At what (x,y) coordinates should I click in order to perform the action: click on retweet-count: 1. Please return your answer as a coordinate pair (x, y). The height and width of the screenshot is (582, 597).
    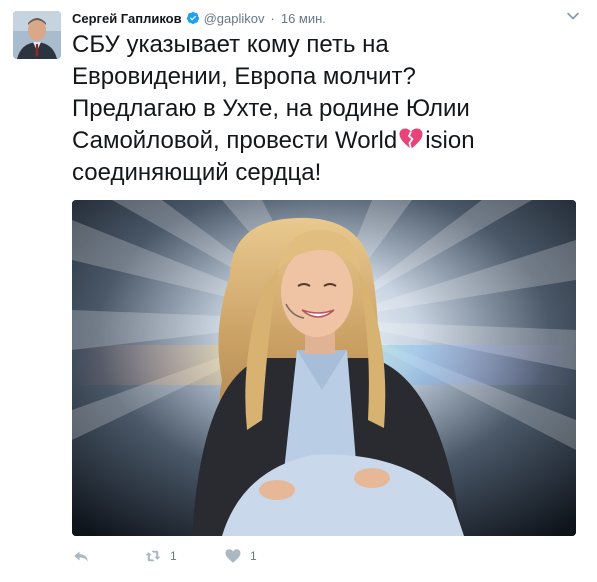
    Looking at the image, I should click on (173, 556).